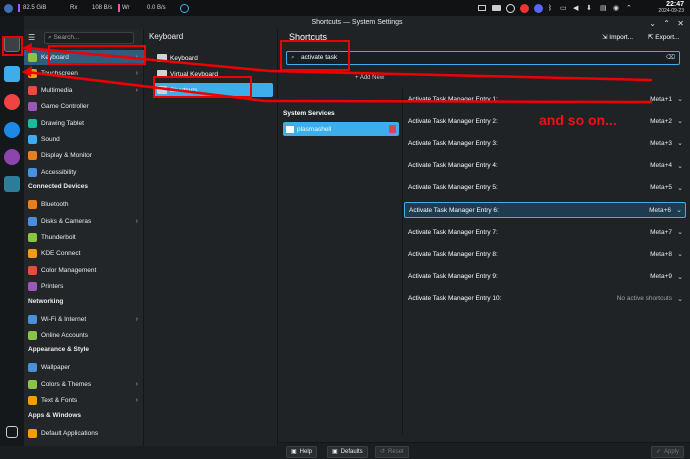 Image resolution: width=690 pixels, height=459 pixels. I want to click on sidebar-item-keyboard: Keyboard ›, so click(84, 57).